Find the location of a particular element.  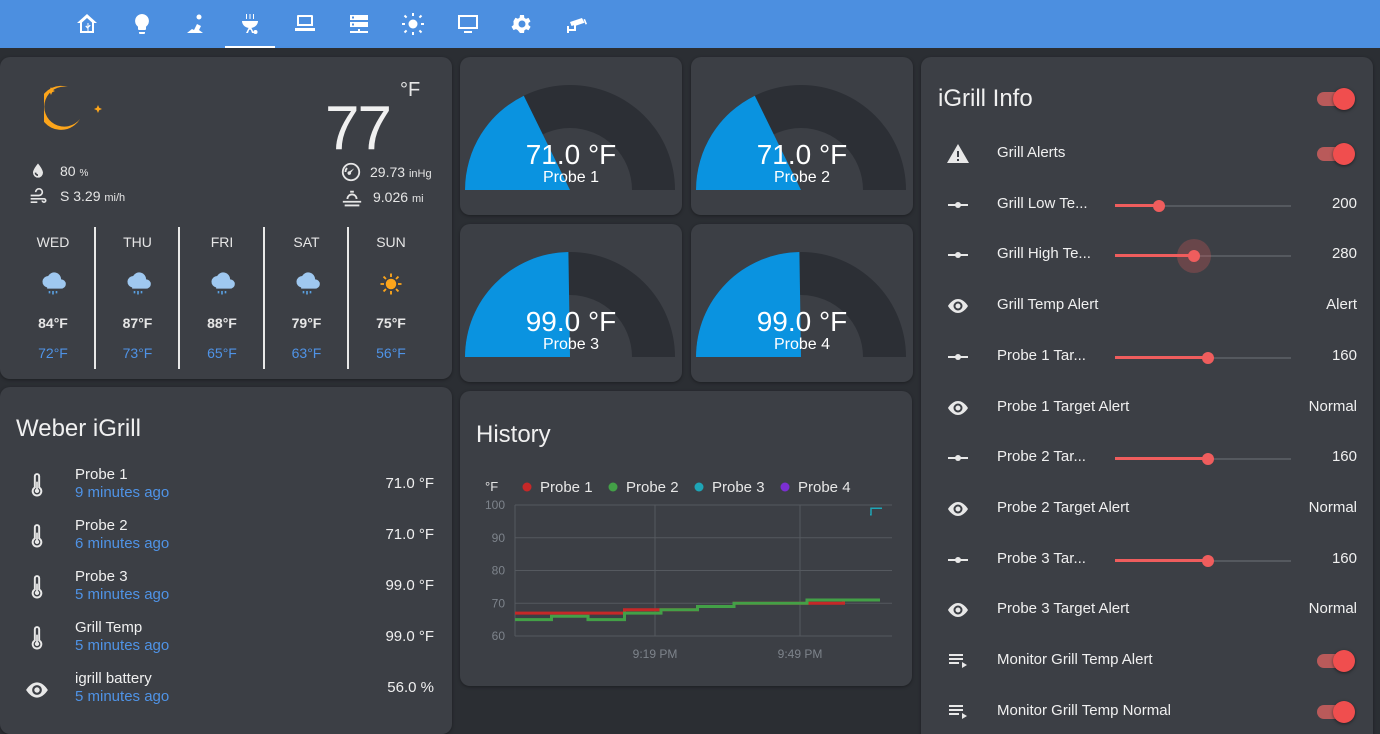

entity-row: Monitor Grill Temp Normal is located at coordinates (1147, 713).